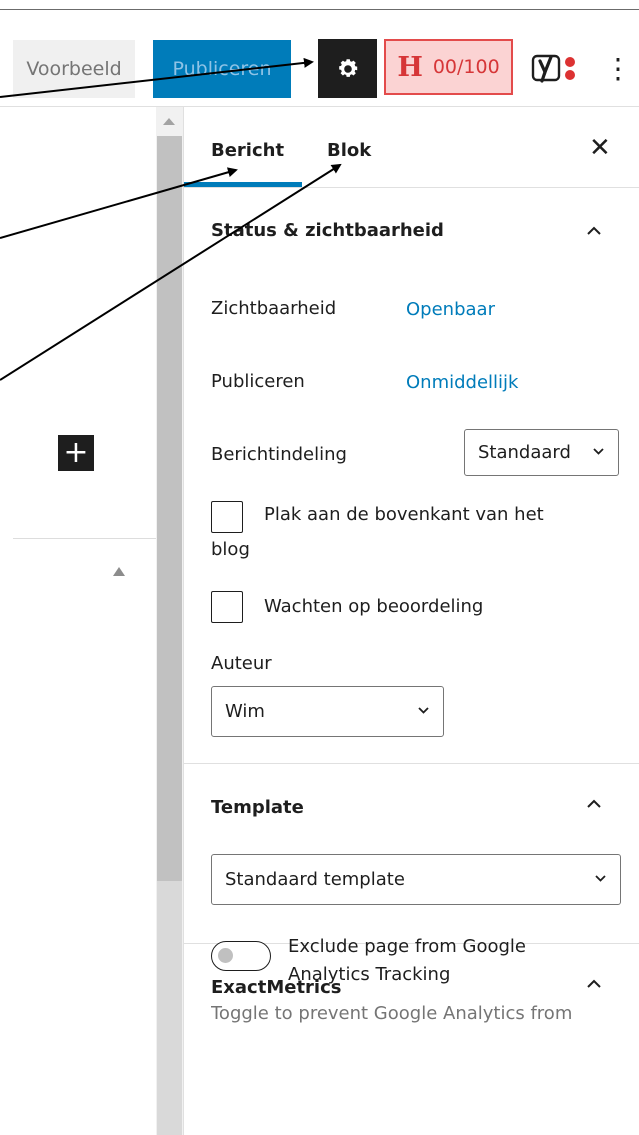 The image size is (639, 1135). I want to click on template-select: Standaard template, so click(416, 879).